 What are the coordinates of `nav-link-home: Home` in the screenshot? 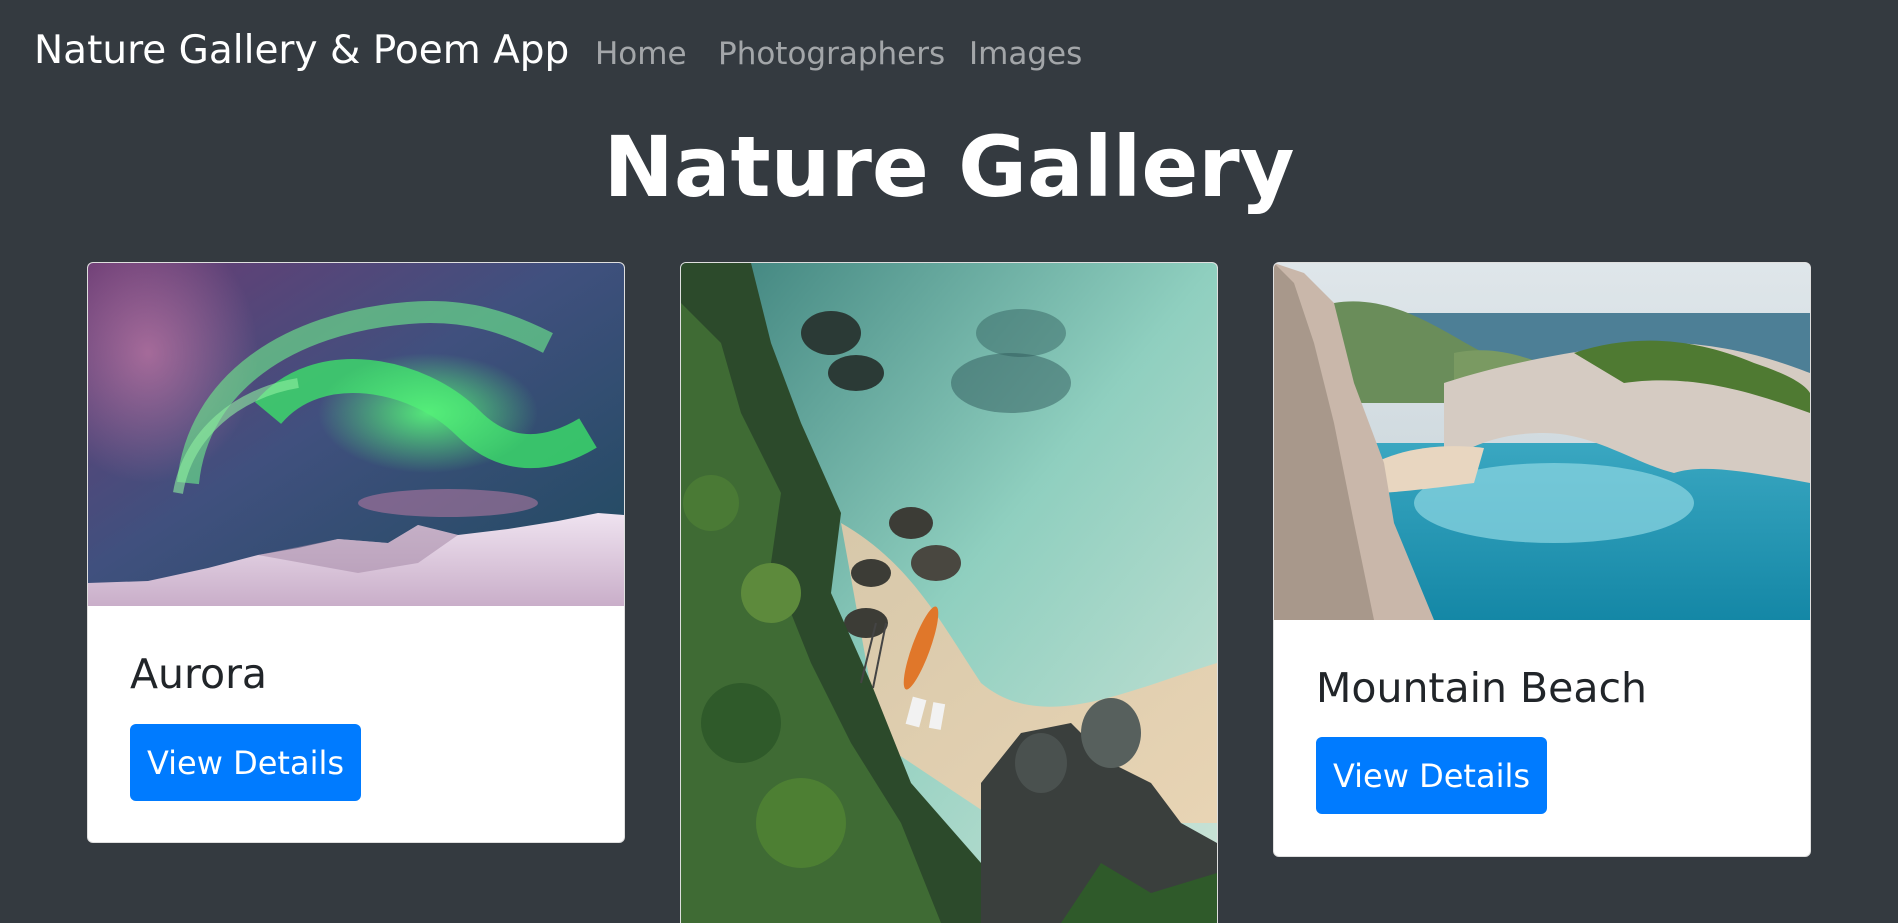 It's located at (641, 54).